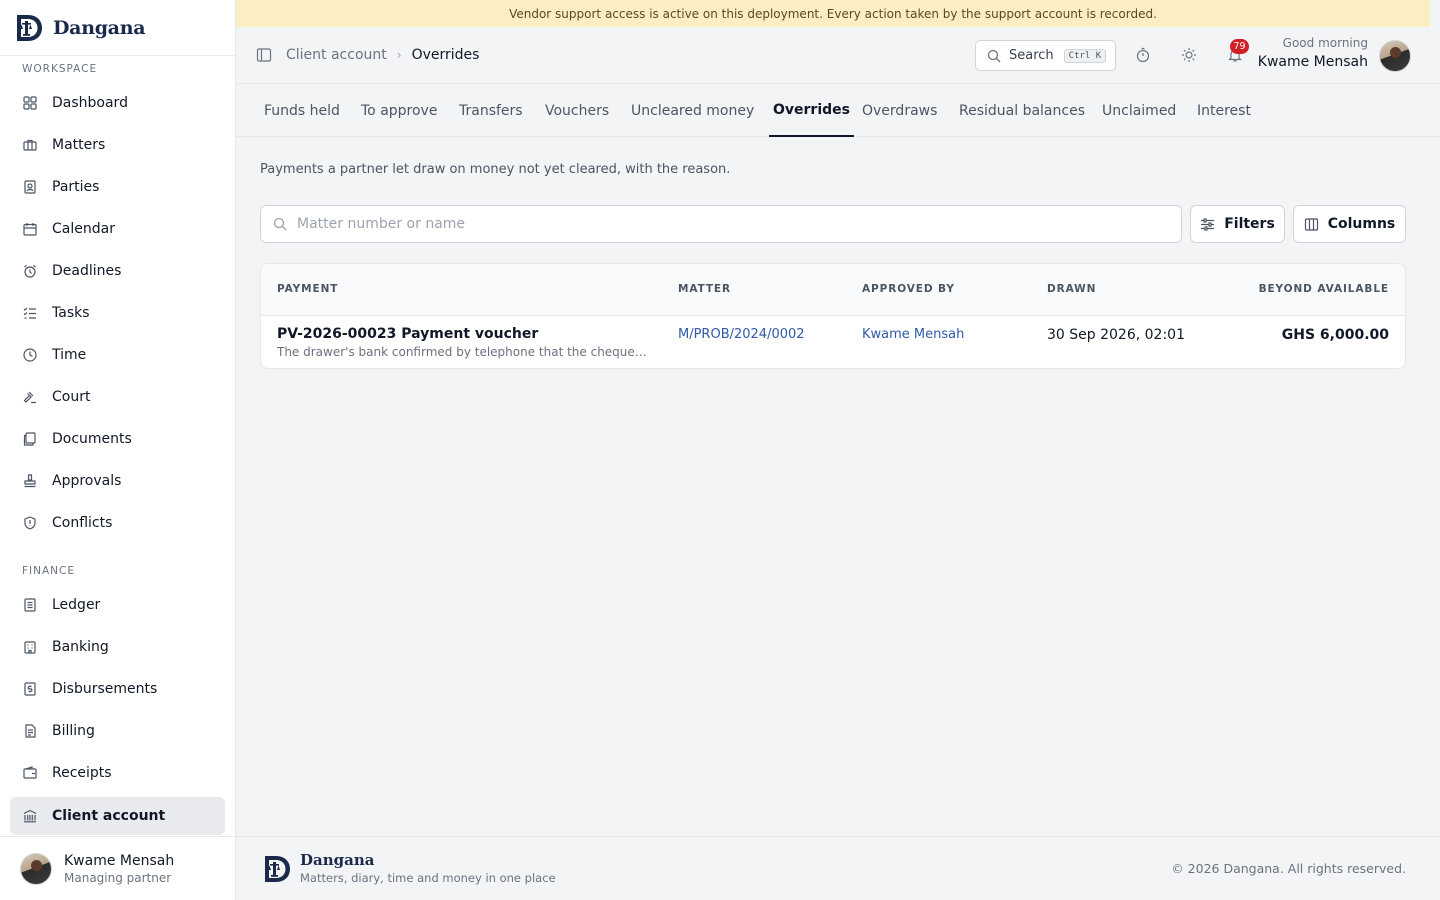  I want to click on sidebar-item-label: Dashboard, so click(90, 103).